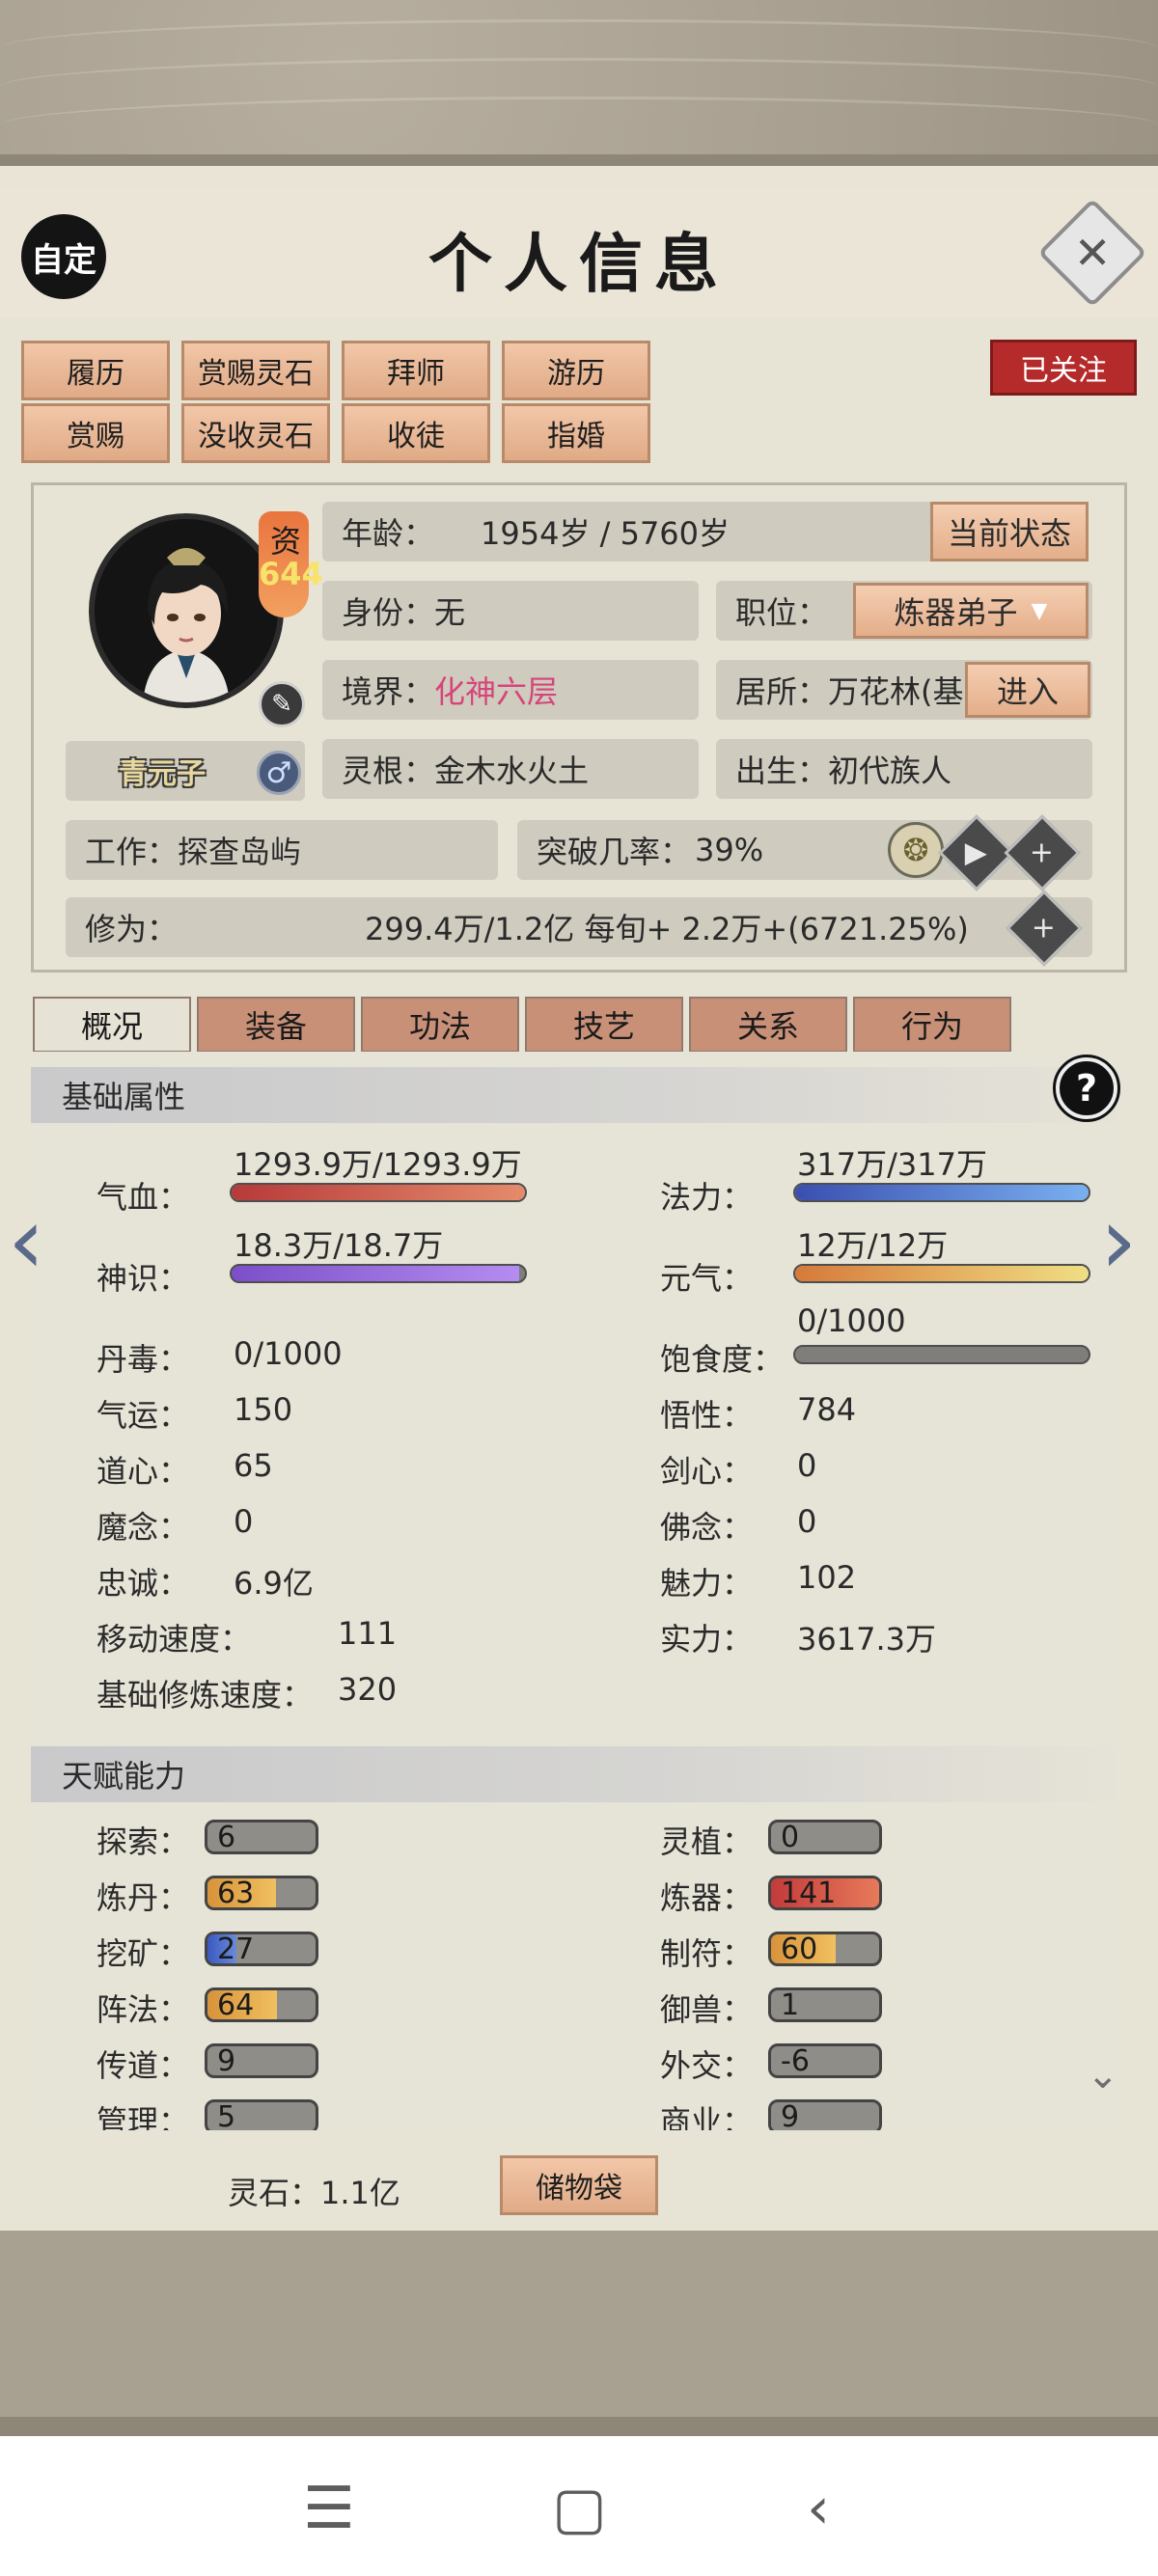 Image resolution: width=1158 pixels, height=2576 pixels. I want to click on menu-icon: ☰, so click(329, 2509).